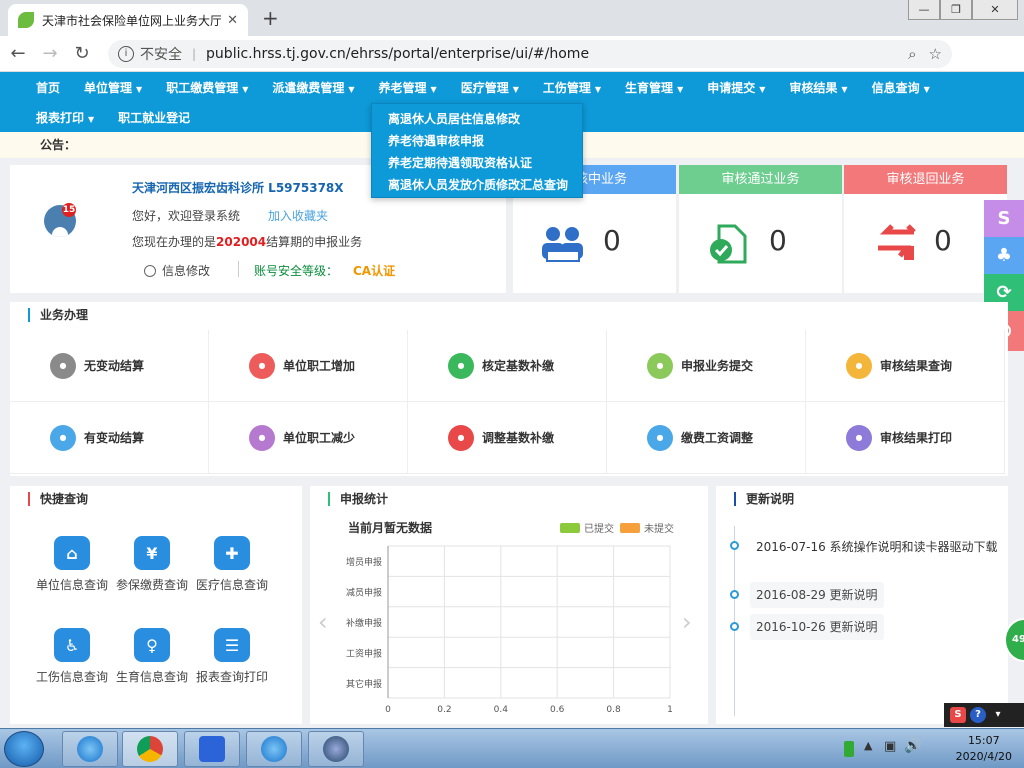 This screenshot has height=768, width=1024. I want to click on quick-query-item: ☰ 报表查询打印, so click(232, 656).